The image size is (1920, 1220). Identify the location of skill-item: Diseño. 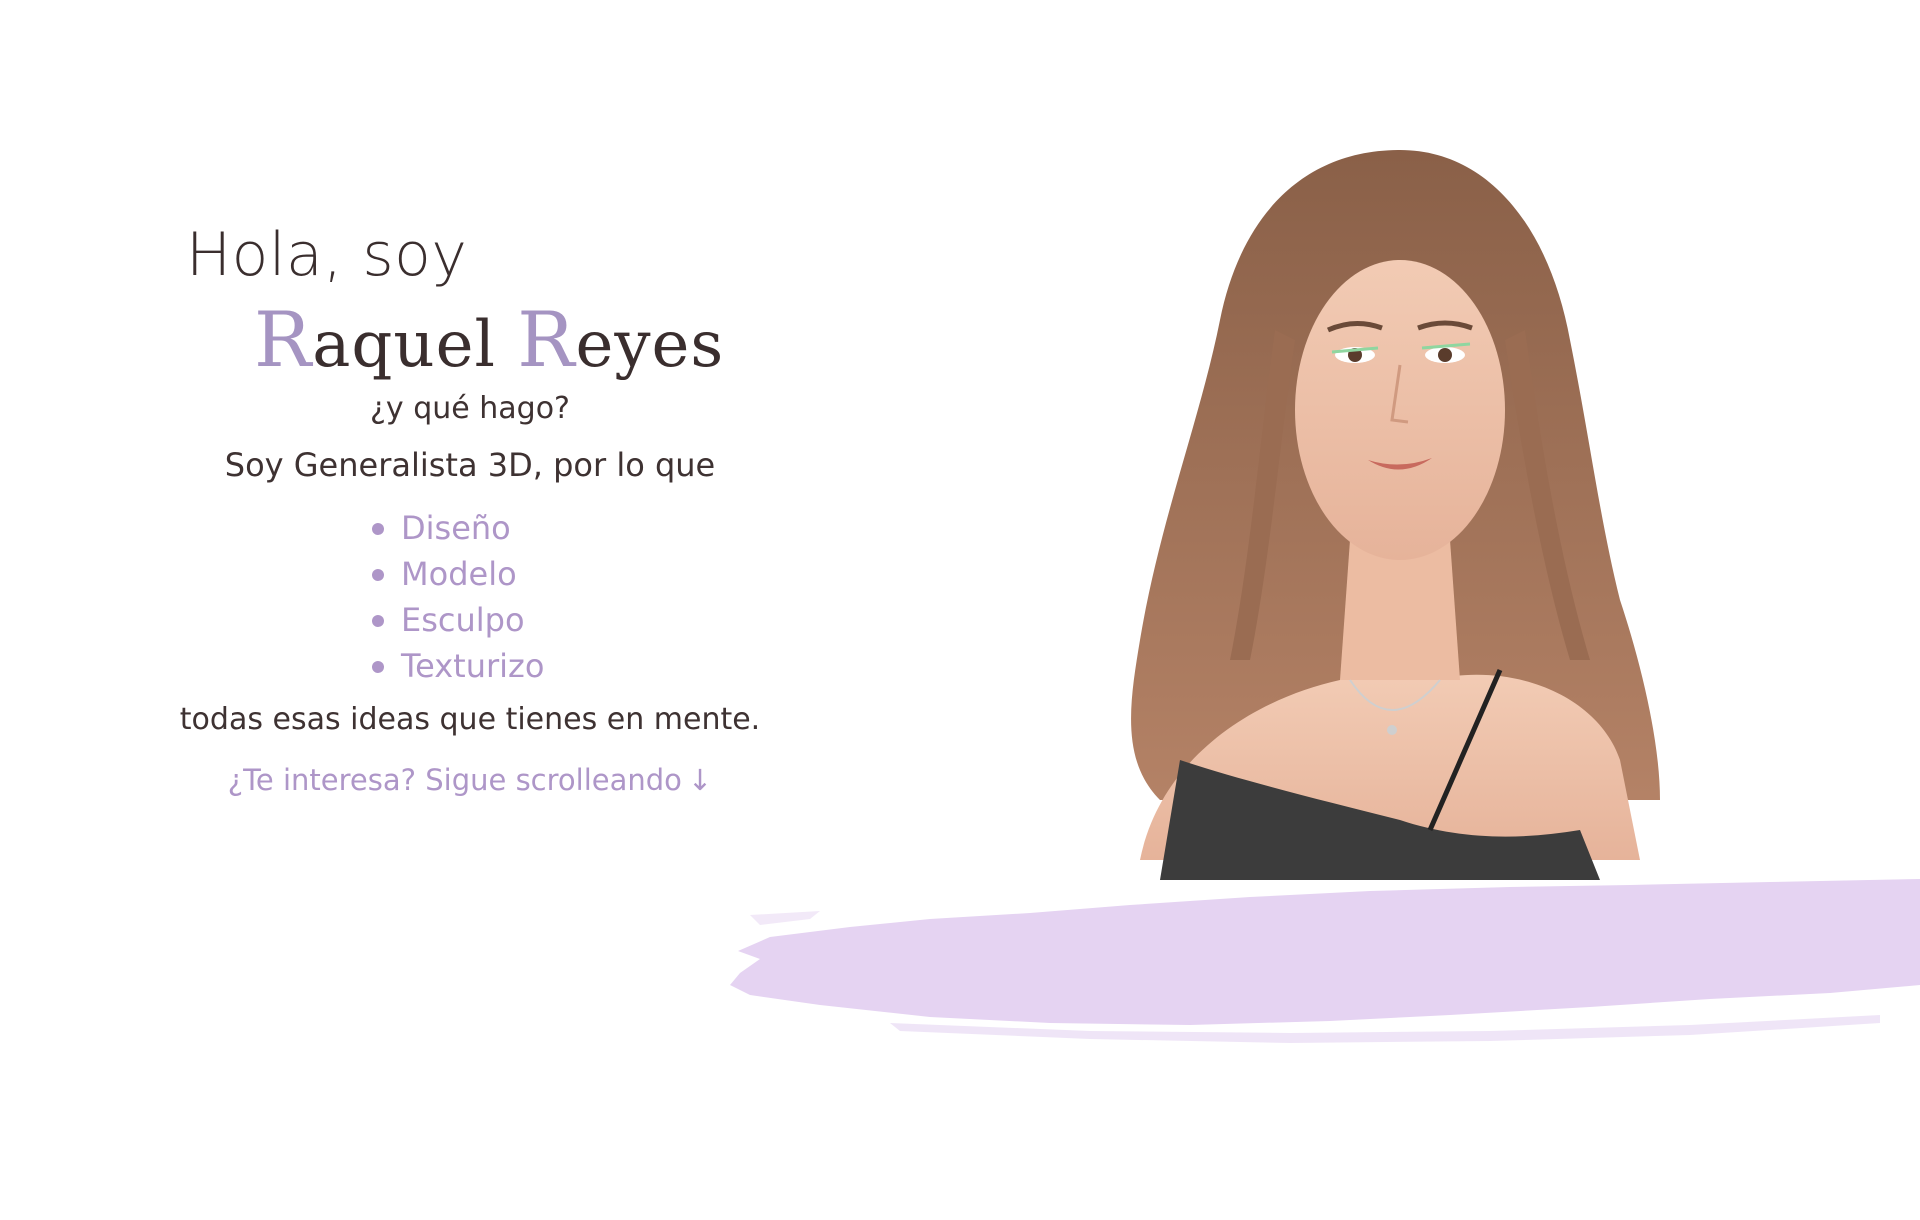
(458, 528).